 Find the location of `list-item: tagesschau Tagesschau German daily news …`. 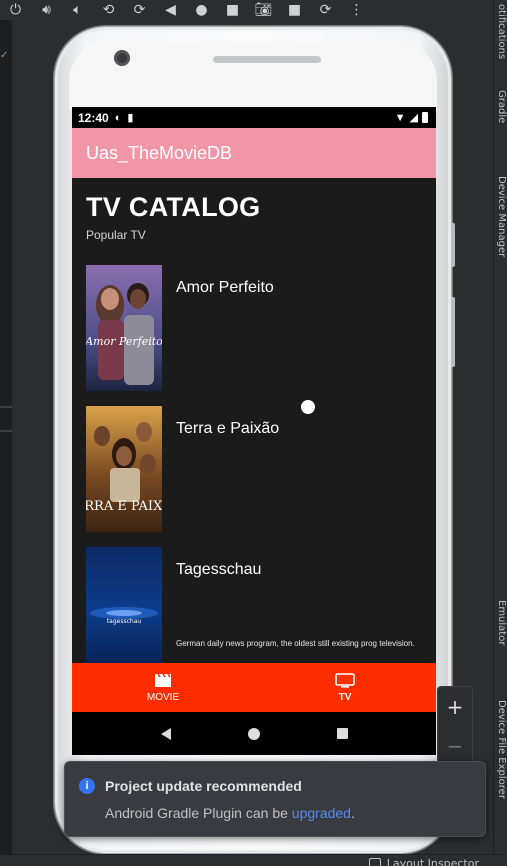

list-item: tagesschau Tagesschau German daily news … is located at coordinates (256, 605).